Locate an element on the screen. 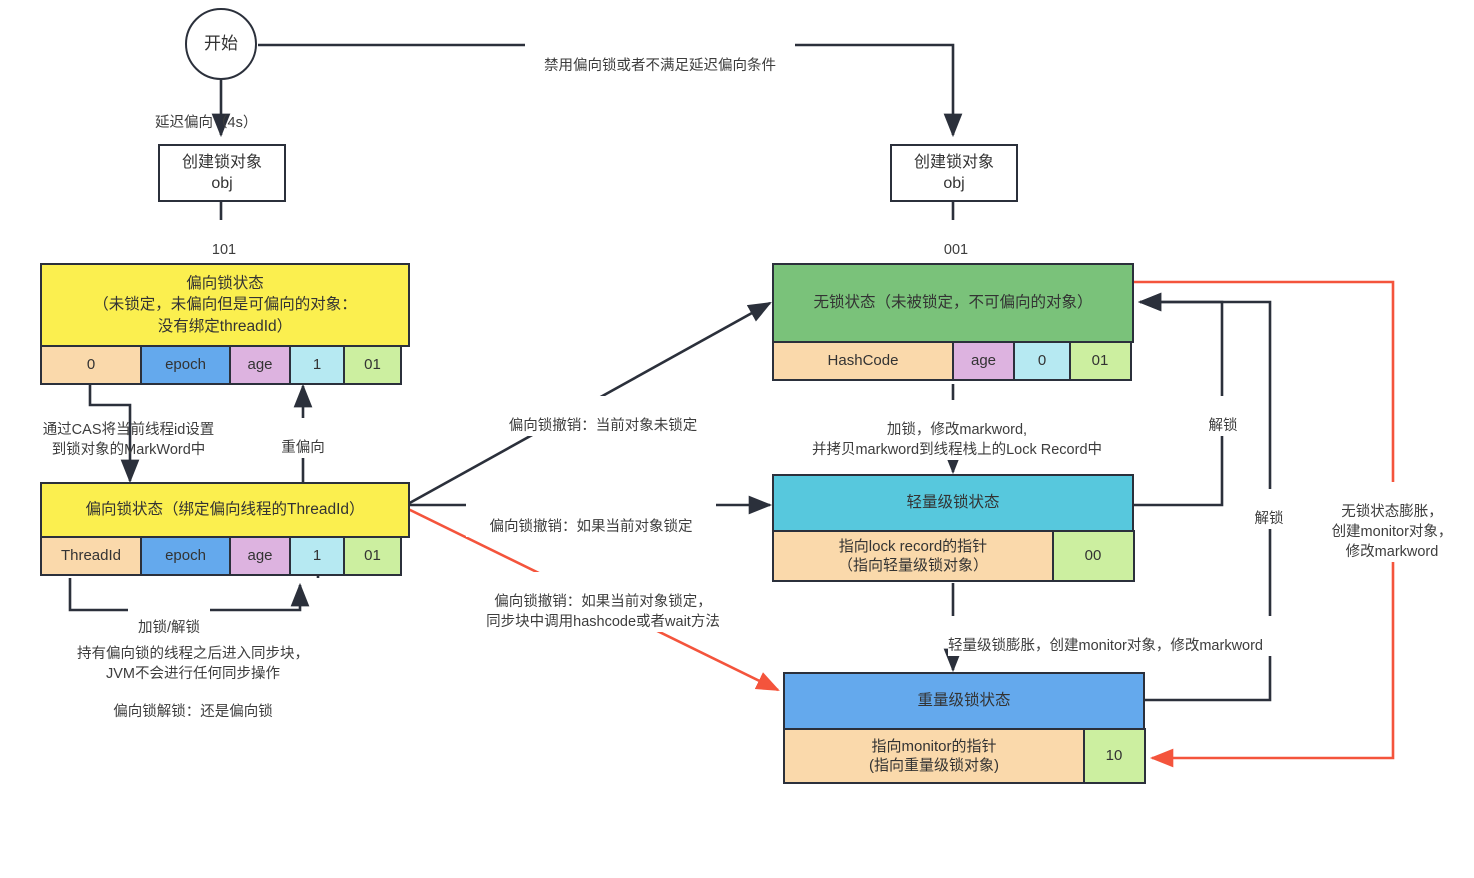 The height and width of the screenshot is (878, 1474). edge-label-no-lock-inflate: 无锁状态膨胀， 创建monitor对象， 修改markword is located at coordinates (1392, 522).